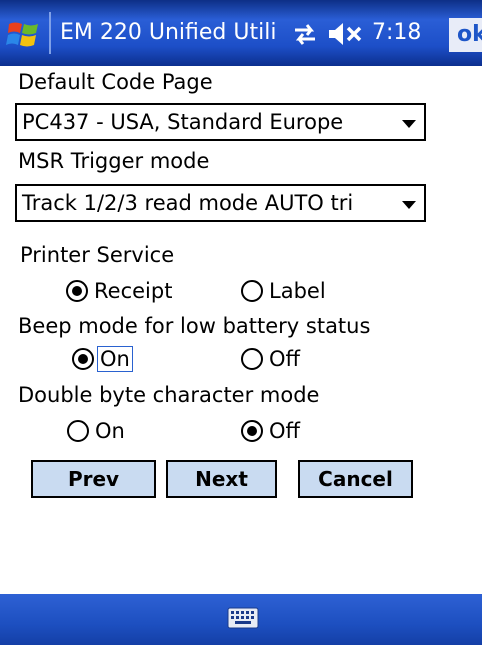 The height and width of the screenshot is (645, 482). Describe the element at coordinates (97, 255) in the screenshot. I see `printer-service-label: Printer Service` at that location.